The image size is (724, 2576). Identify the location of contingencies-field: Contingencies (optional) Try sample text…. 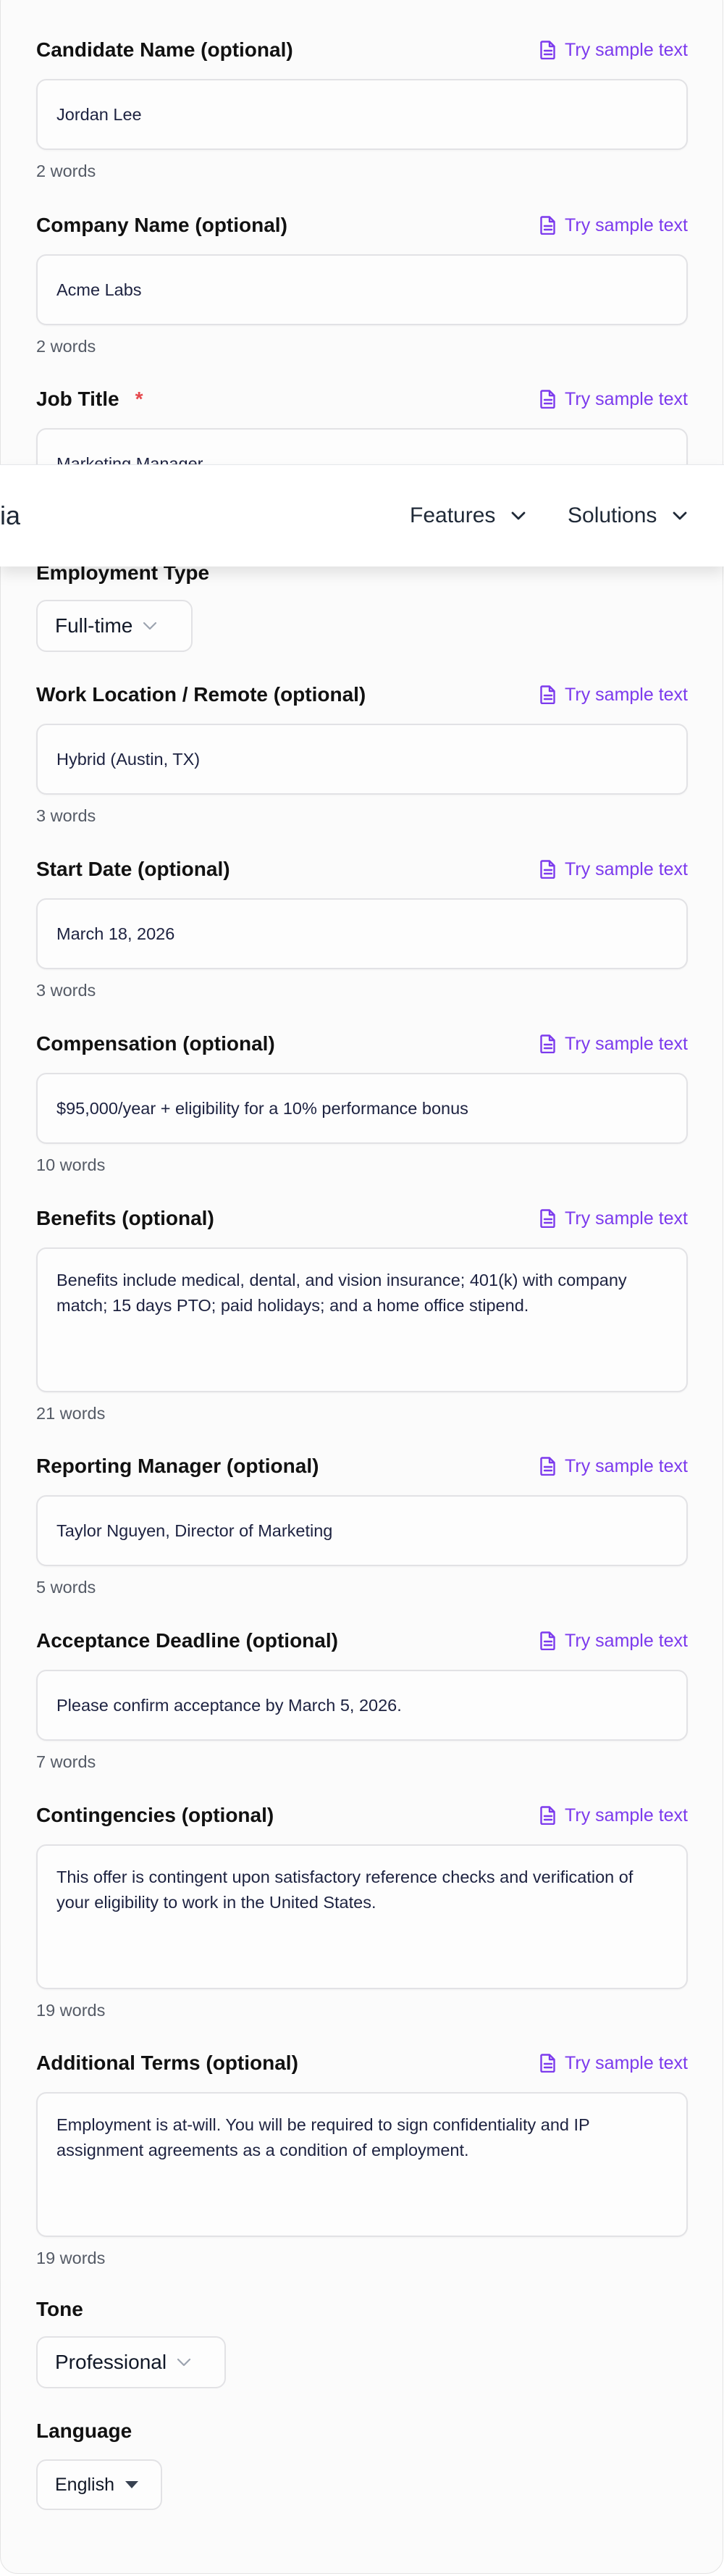
(362, 1912).